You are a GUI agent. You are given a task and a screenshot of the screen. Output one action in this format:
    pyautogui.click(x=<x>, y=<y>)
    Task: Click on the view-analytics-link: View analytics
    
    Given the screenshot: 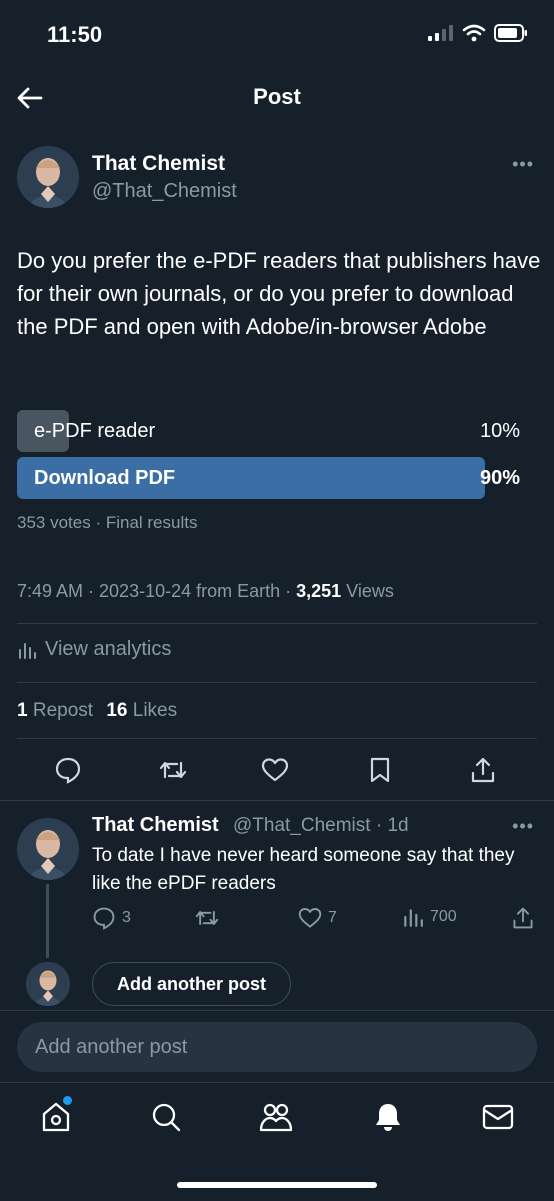 What is the action you would take?
    pyautogui.click(x=94, y=649)
    